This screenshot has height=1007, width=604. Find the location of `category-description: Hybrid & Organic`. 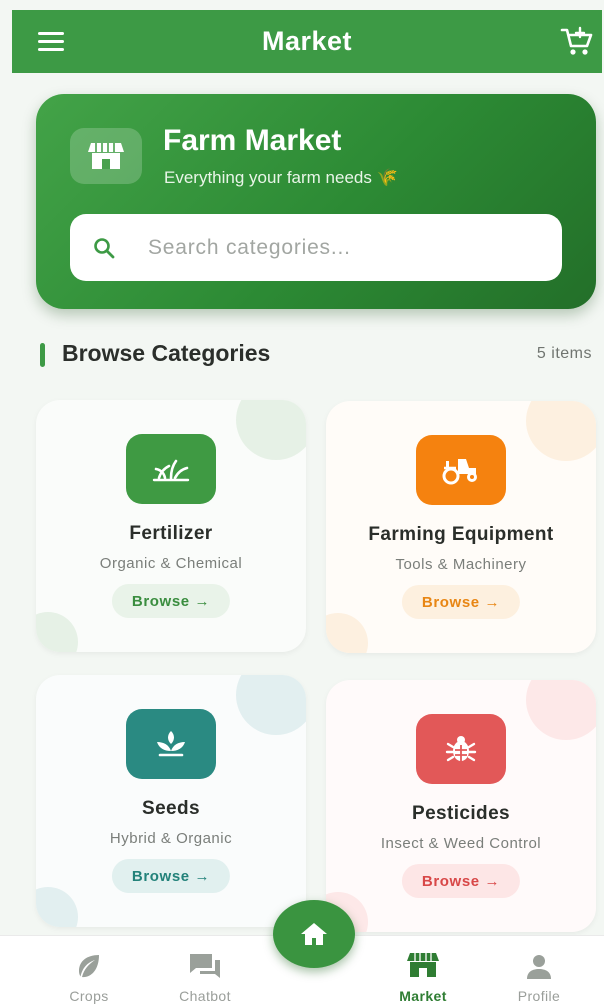

category-description: Hybrid & Organic is located at coordinates (171, 838).